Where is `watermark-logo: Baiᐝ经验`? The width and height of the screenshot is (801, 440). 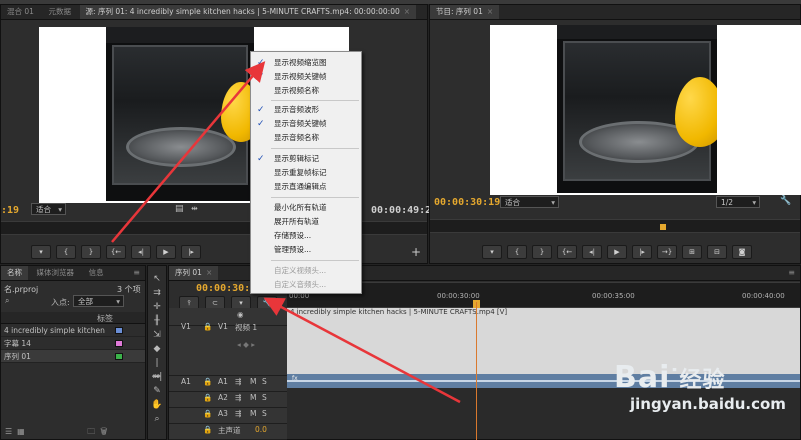
watermark-logo: Baiᐝ经验 is located at coordinates (704, 377).